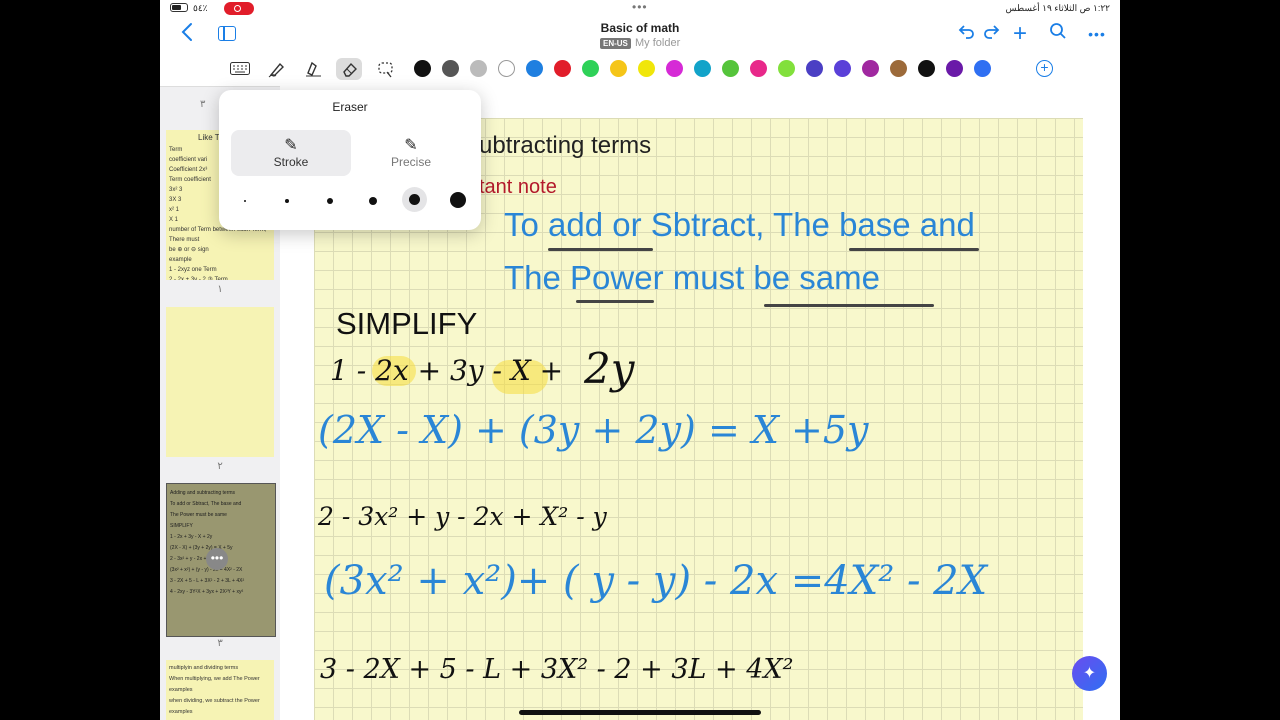 This screenshot has height=720, width=1280. Describe the element at coordinates (692, 277) in the screenshot. I see `rule-text-line-2: The Power must be same` at that location.